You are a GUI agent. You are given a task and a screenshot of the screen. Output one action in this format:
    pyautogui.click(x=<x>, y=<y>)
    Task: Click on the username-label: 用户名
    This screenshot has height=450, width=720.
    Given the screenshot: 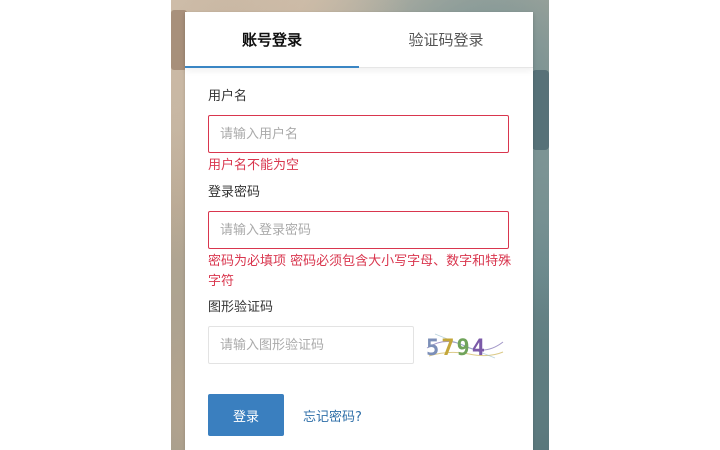 What is the action you would take?
    pyautogui.click(x=228, y=96)
    